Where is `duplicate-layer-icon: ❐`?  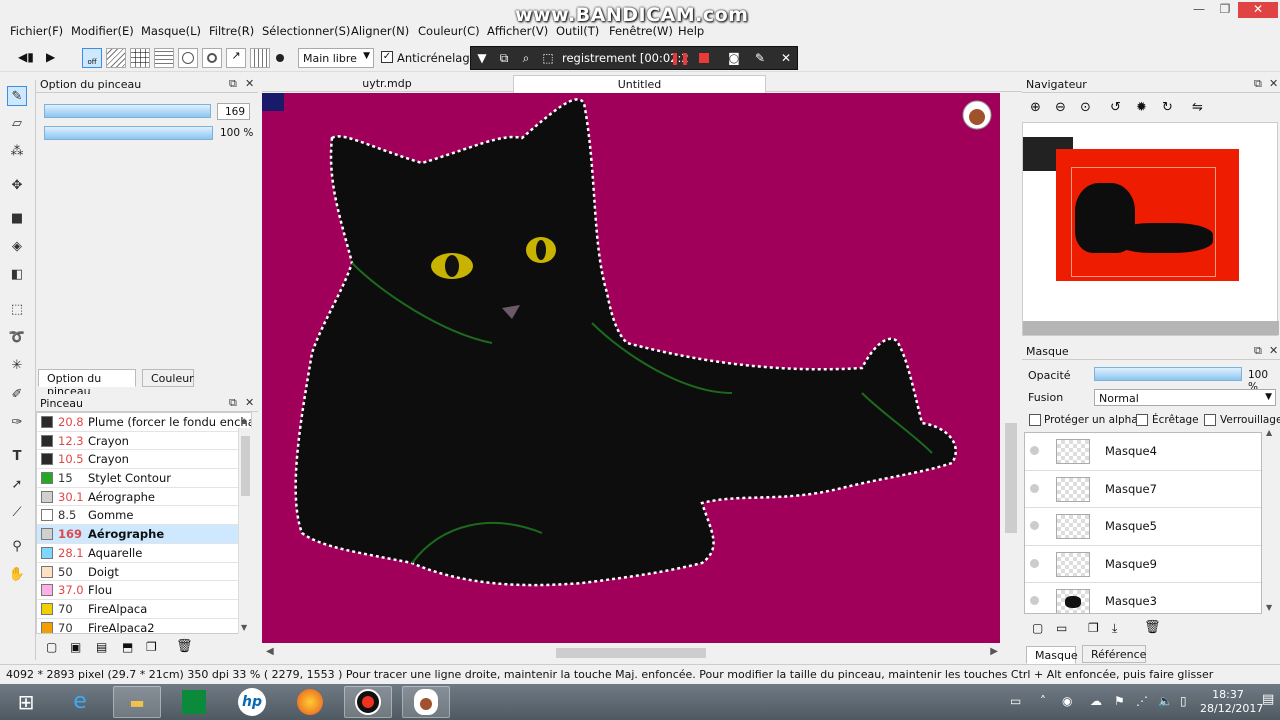
duplicate-layer-icon: ❐ is located at coordinates (1093, 628).